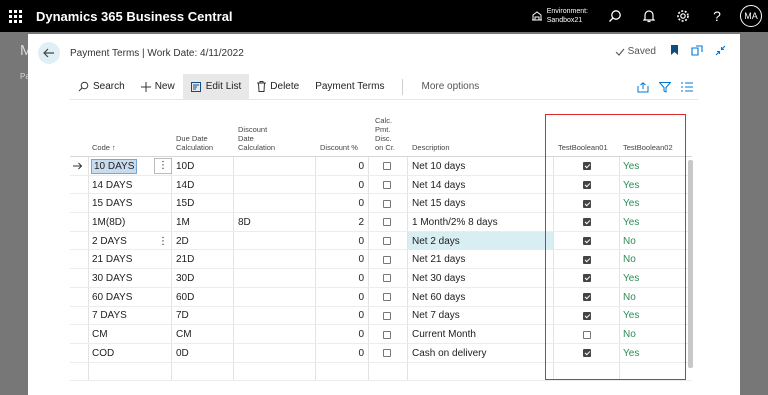  Describe the element at coordinates (720, 52) in the screenshot. I see `collapse-icon` at that location.